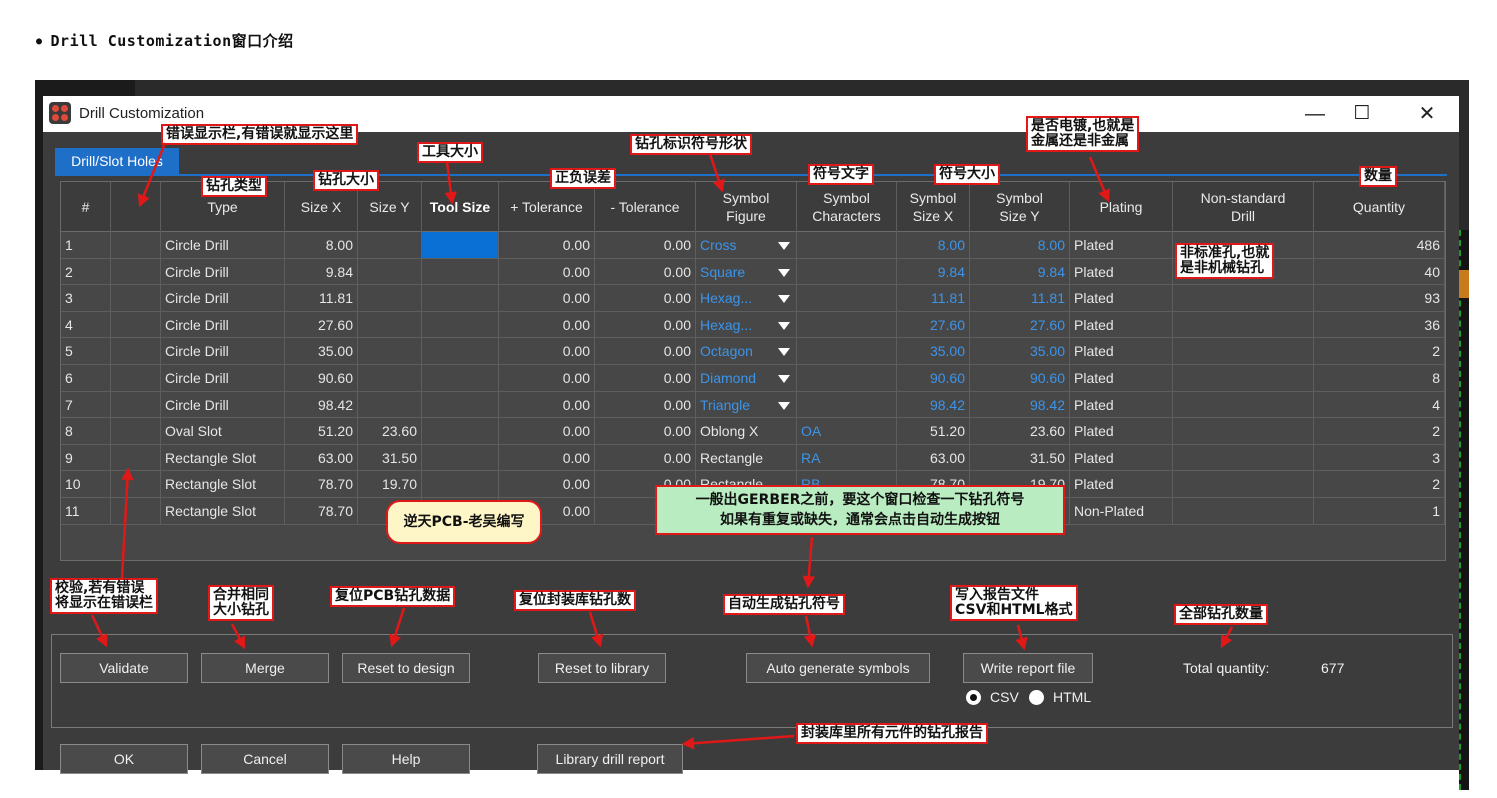 This screenshot has width=1497, height=798. What do you see at coordinates (746, 207) in the screenshot?
I see `column-header-fig: Symbol Figure` at bounding box center [746, 207].